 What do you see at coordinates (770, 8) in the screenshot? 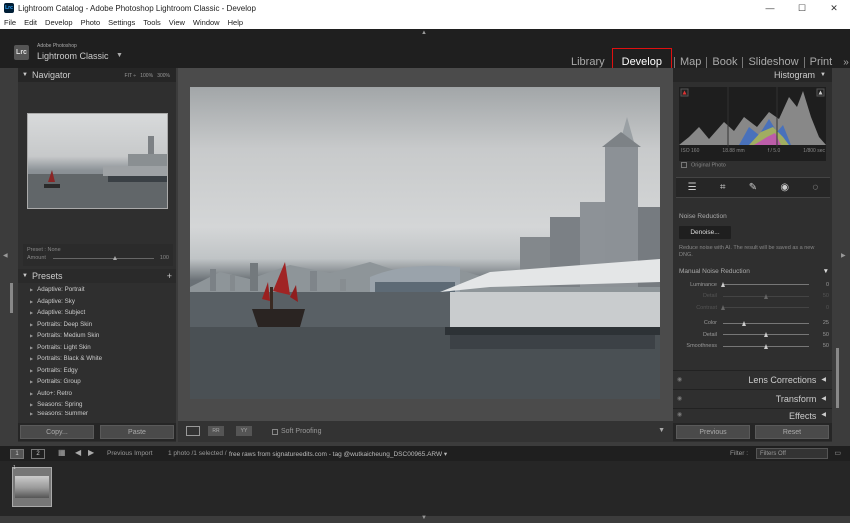
I see `minimize-button: —` at bounding box center [770, 8].